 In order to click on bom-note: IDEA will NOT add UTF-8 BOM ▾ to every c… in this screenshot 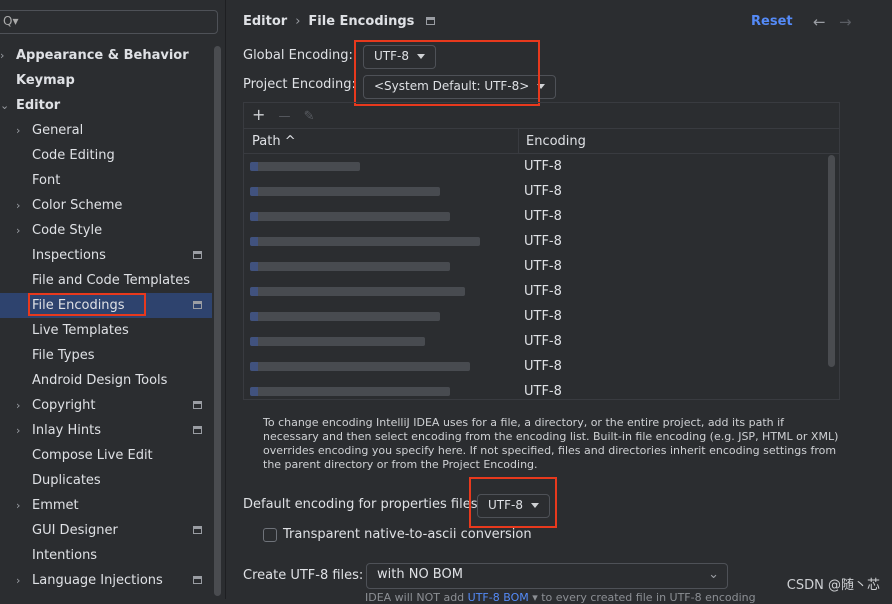, I will do `click(560, 597)`.